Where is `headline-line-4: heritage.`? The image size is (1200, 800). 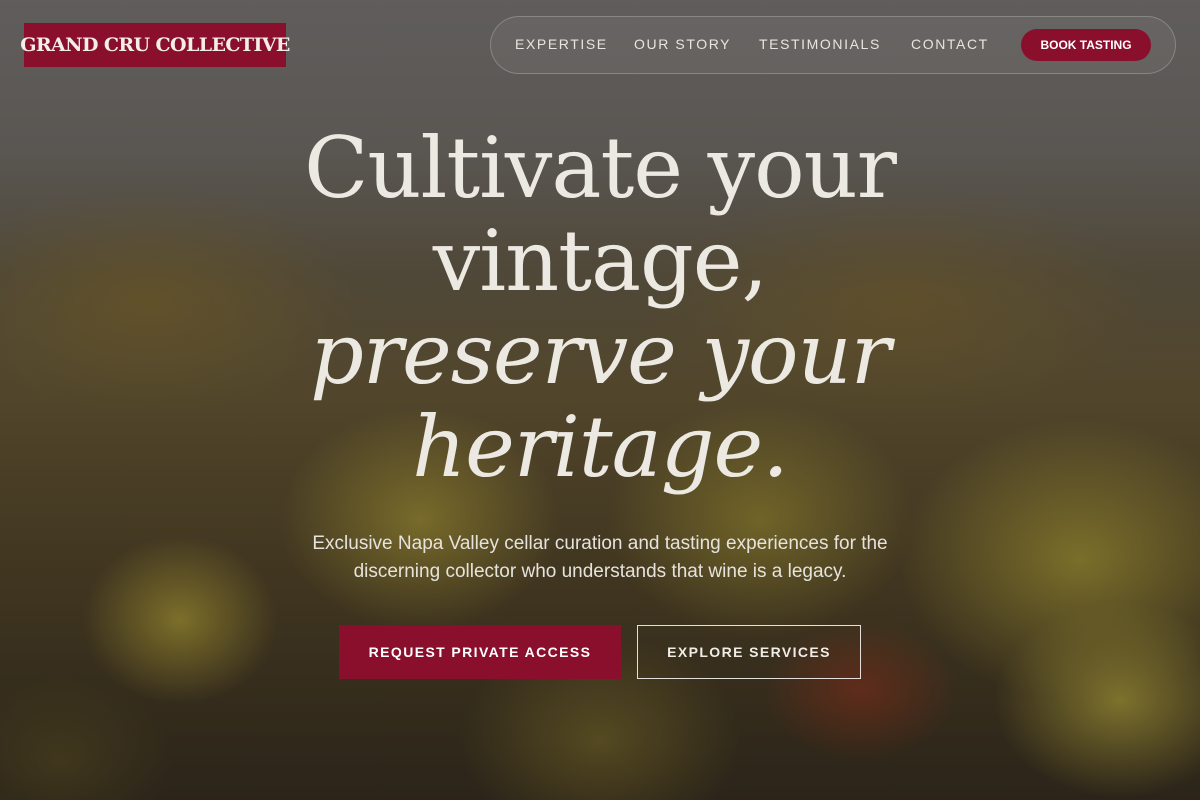 headline-line-4: heritage. is located at coordinates (600, 447).